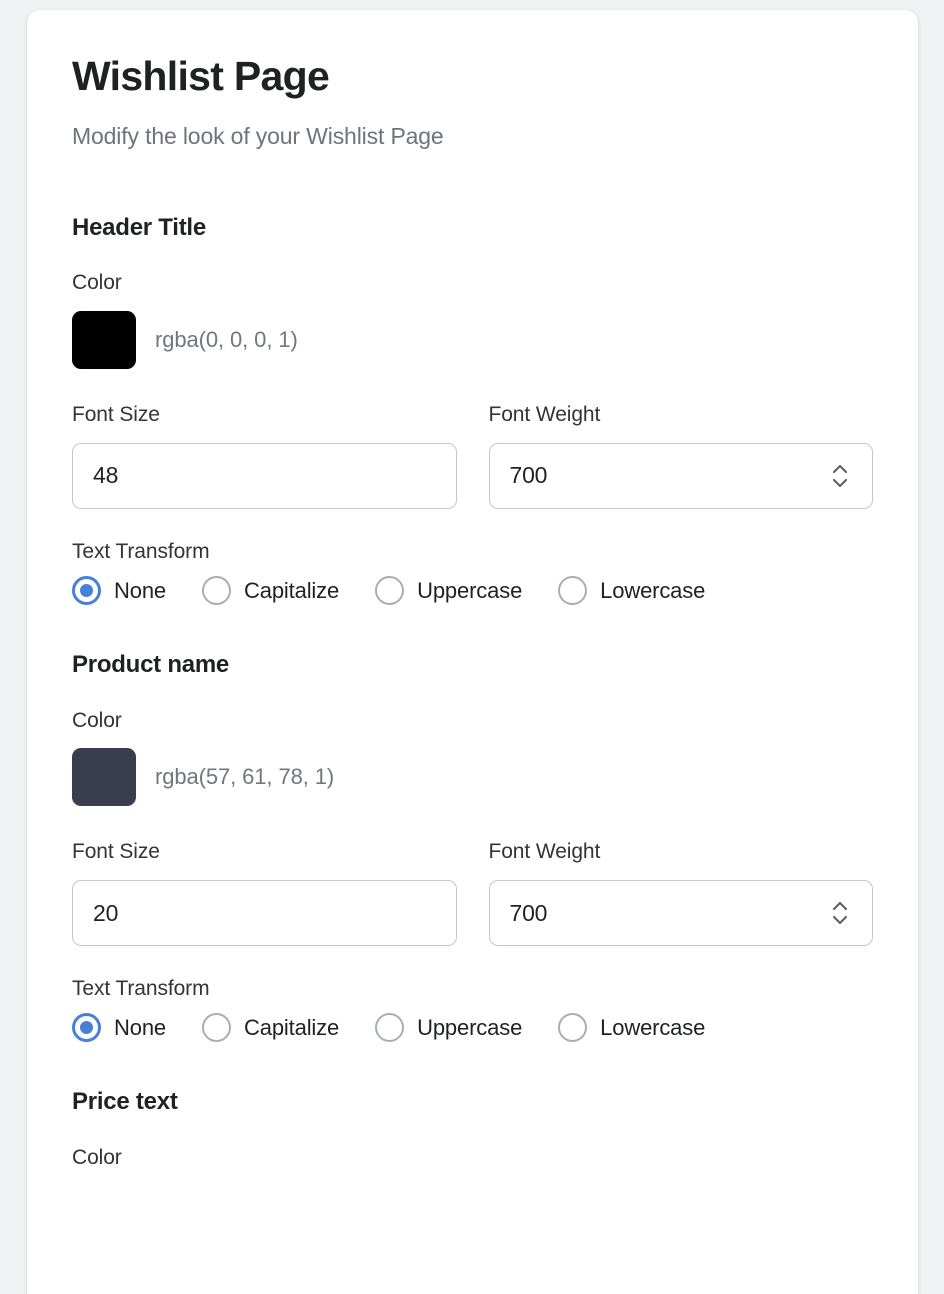 The width and height of the screenshot is (944, 1294). I want to click on color-field-group: Color rgba(0, 0, 0, 1), so click(472, 319).